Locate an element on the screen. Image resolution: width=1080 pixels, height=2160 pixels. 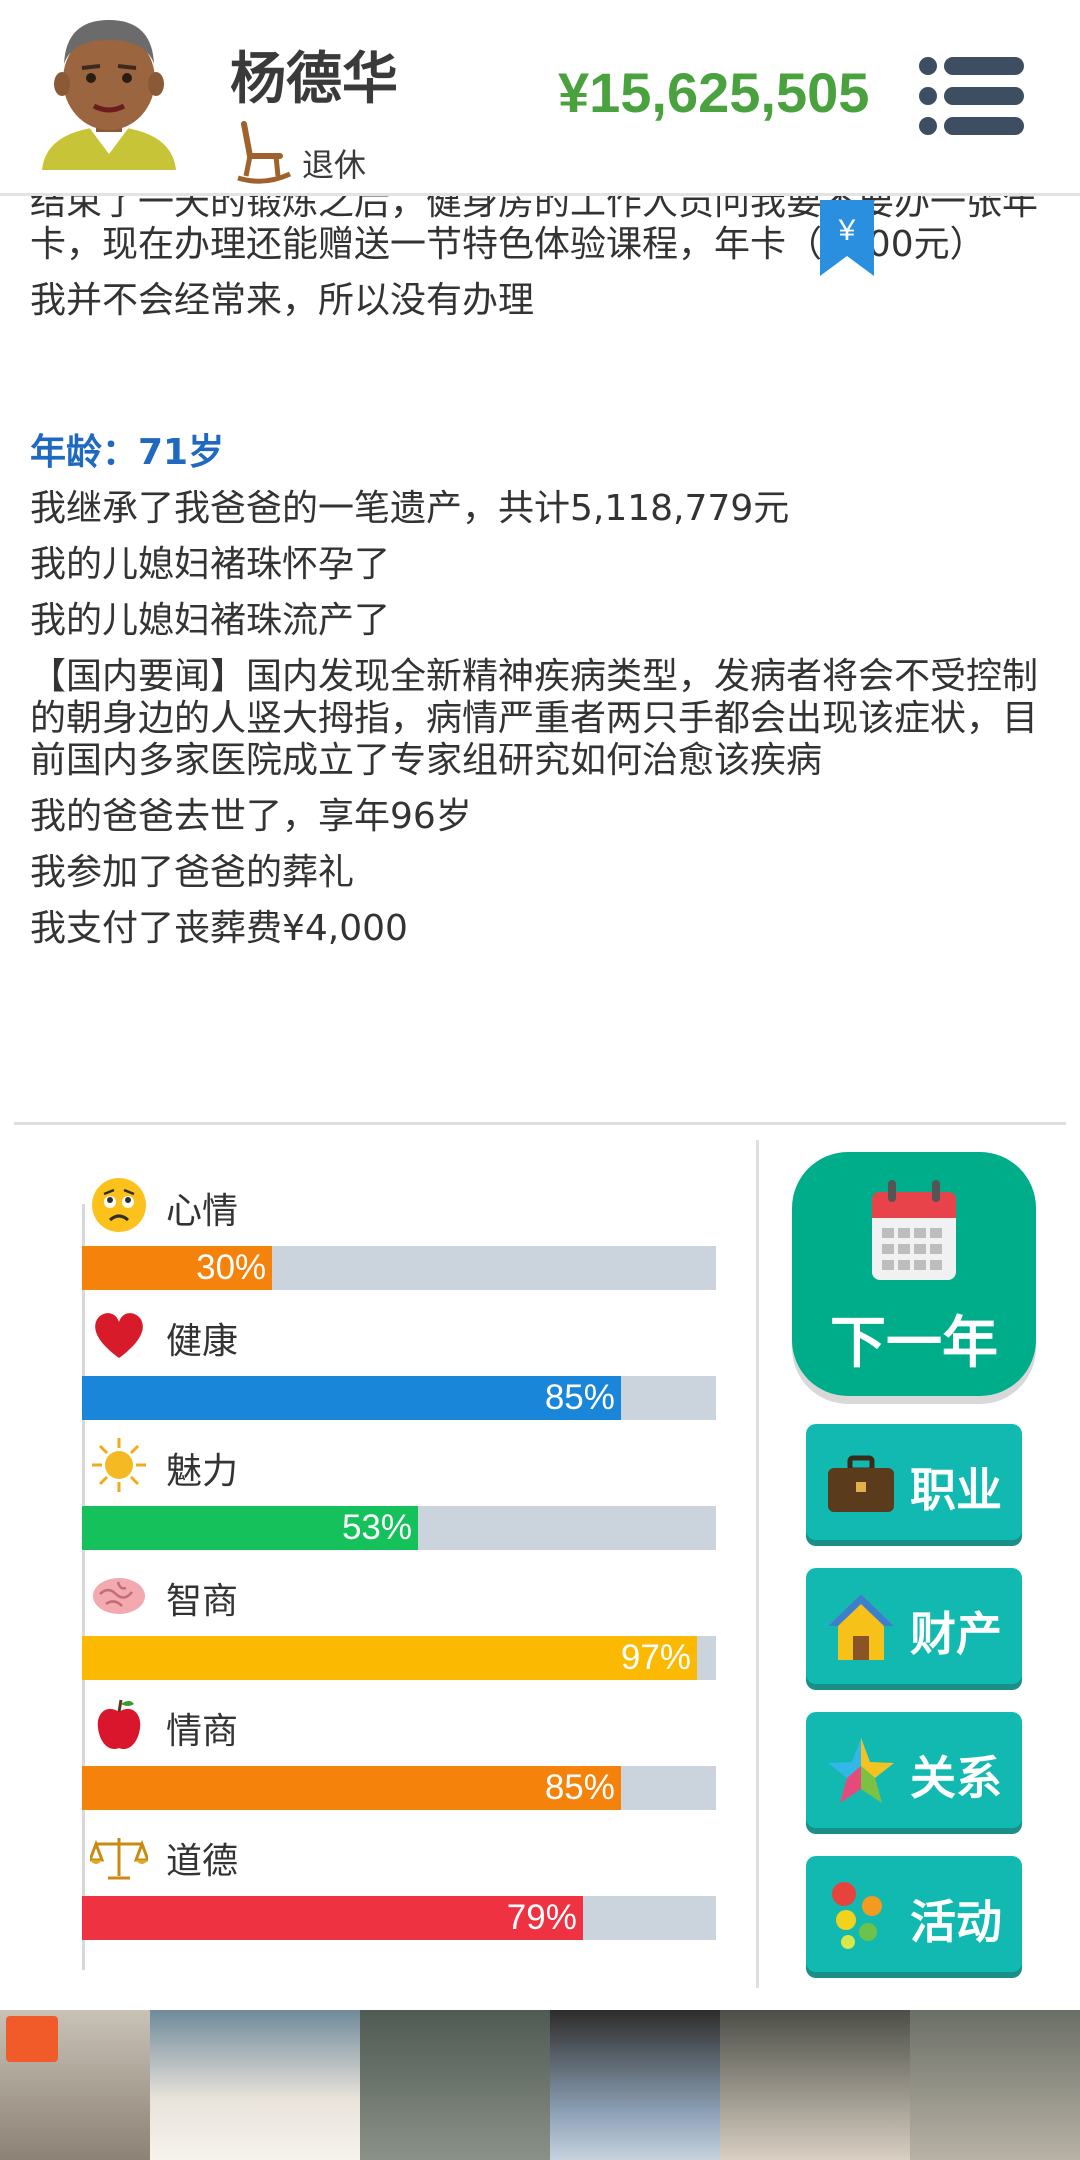
stat-bar: 97% is located at coordinates (399, 1658).